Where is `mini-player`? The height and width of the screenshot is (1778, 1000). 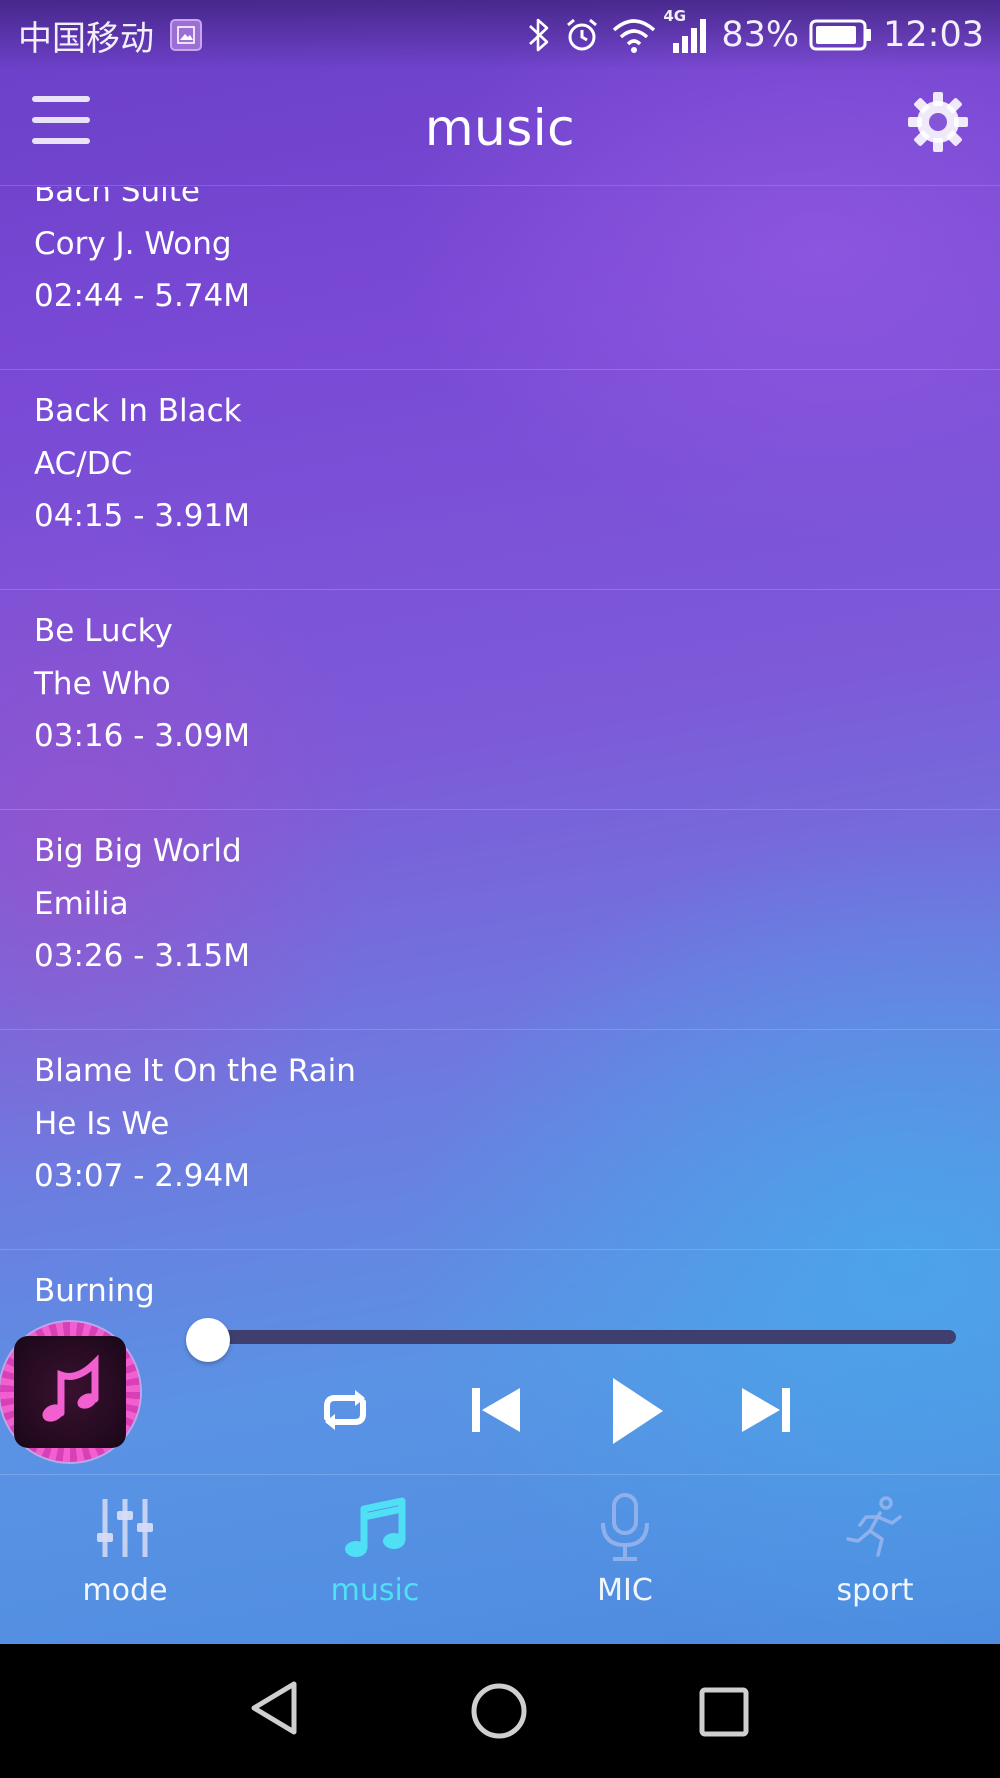 mini-player is located at coordinates (500, 1391).